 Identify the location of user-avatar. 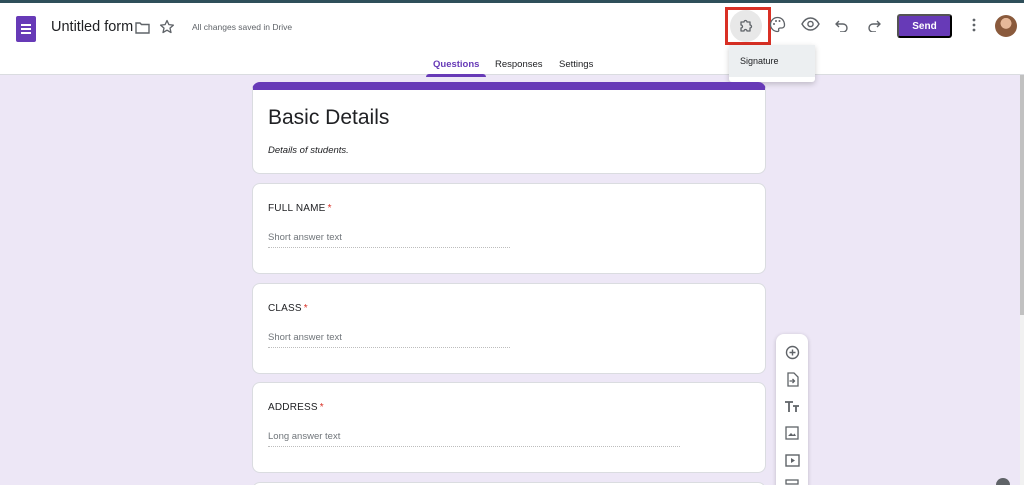
(1006, 26).